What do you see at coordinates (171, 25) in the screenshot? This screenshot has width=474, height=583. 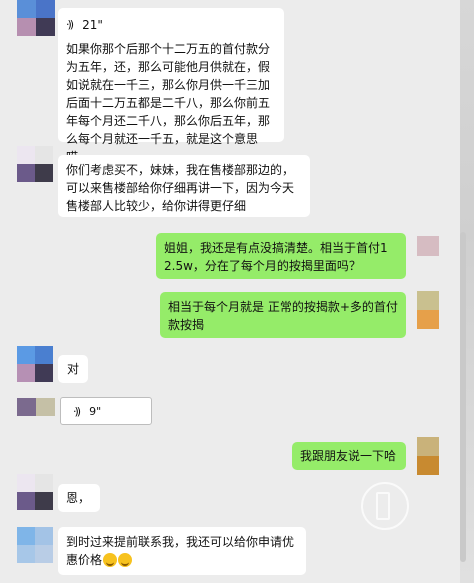 I see `voice-row: ·)) 21"` at bounding box center [171, 25].